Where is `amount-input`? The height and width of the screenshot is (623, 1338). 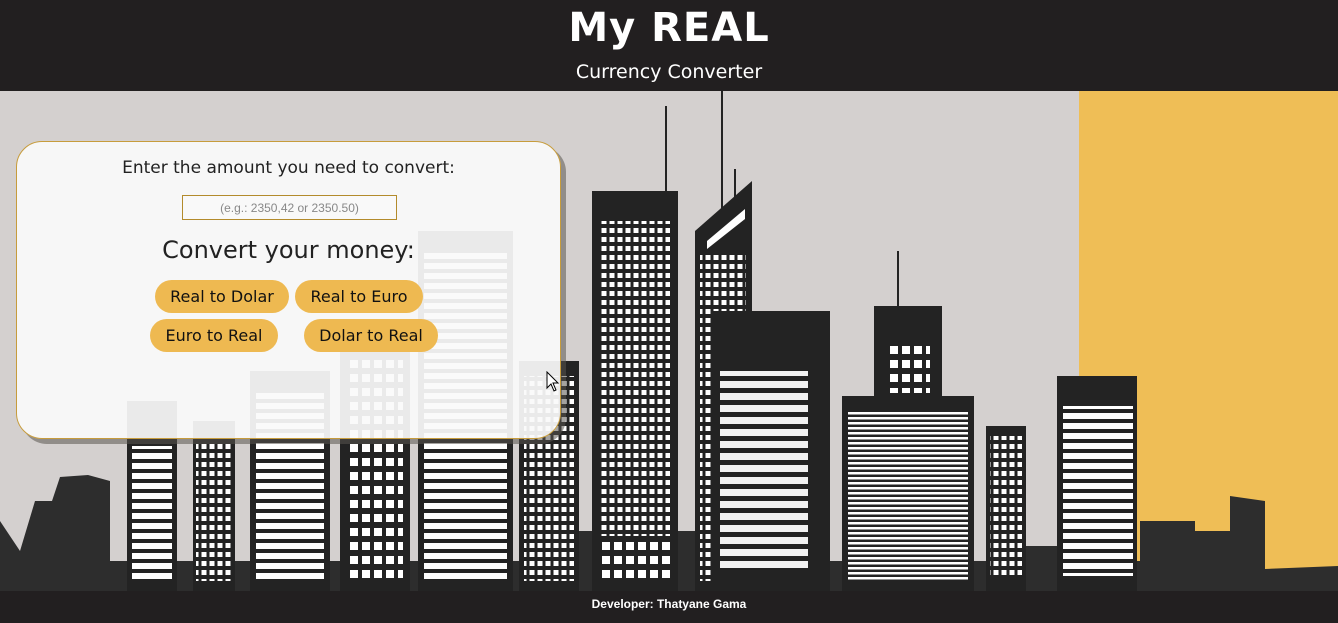 amount-input is located at coordinates (289, 207).